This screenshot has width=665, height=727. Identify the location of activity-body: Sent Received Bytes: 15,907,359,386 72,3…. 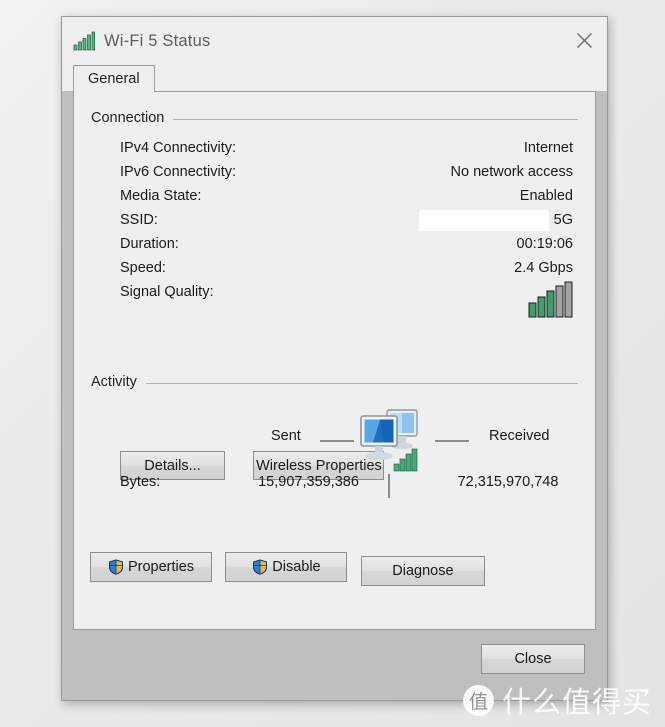
(334, 444).